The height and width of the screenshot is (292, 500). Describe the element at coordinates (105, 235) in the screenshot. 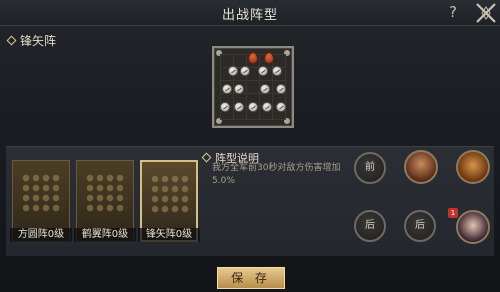

I see `formation-card-label: 鹤翼阵0级` at that location.